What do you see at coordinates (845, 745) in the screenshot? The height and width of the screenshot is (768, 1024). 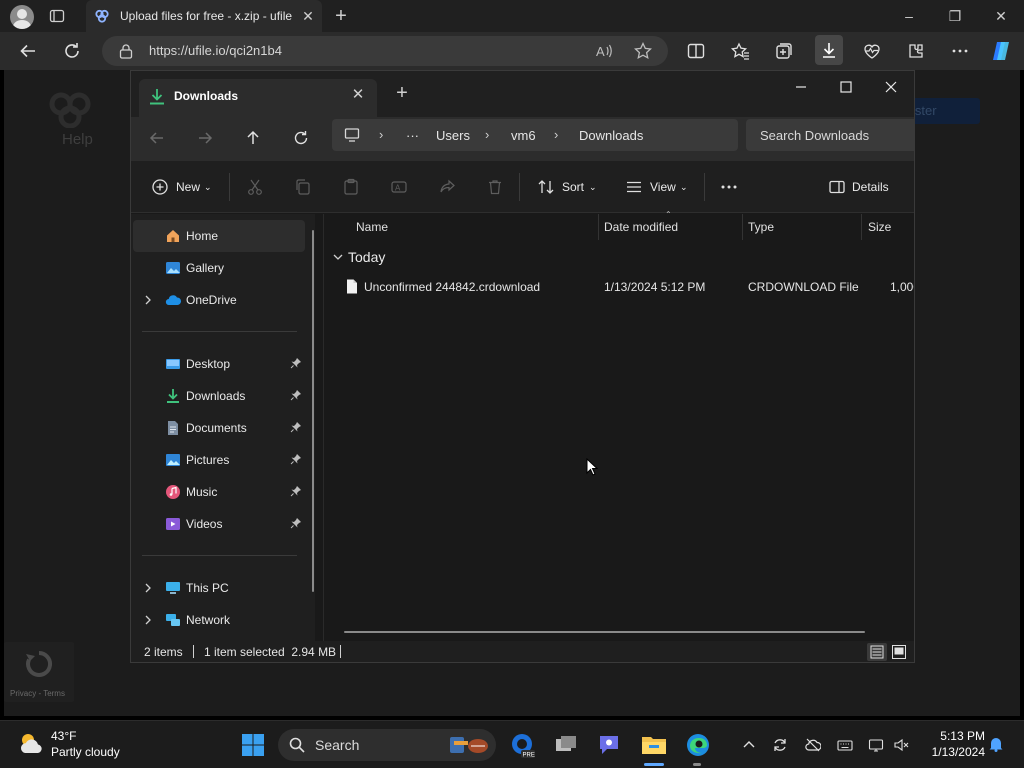 I see `keyboard-icon` at bounding box center [845, 745].